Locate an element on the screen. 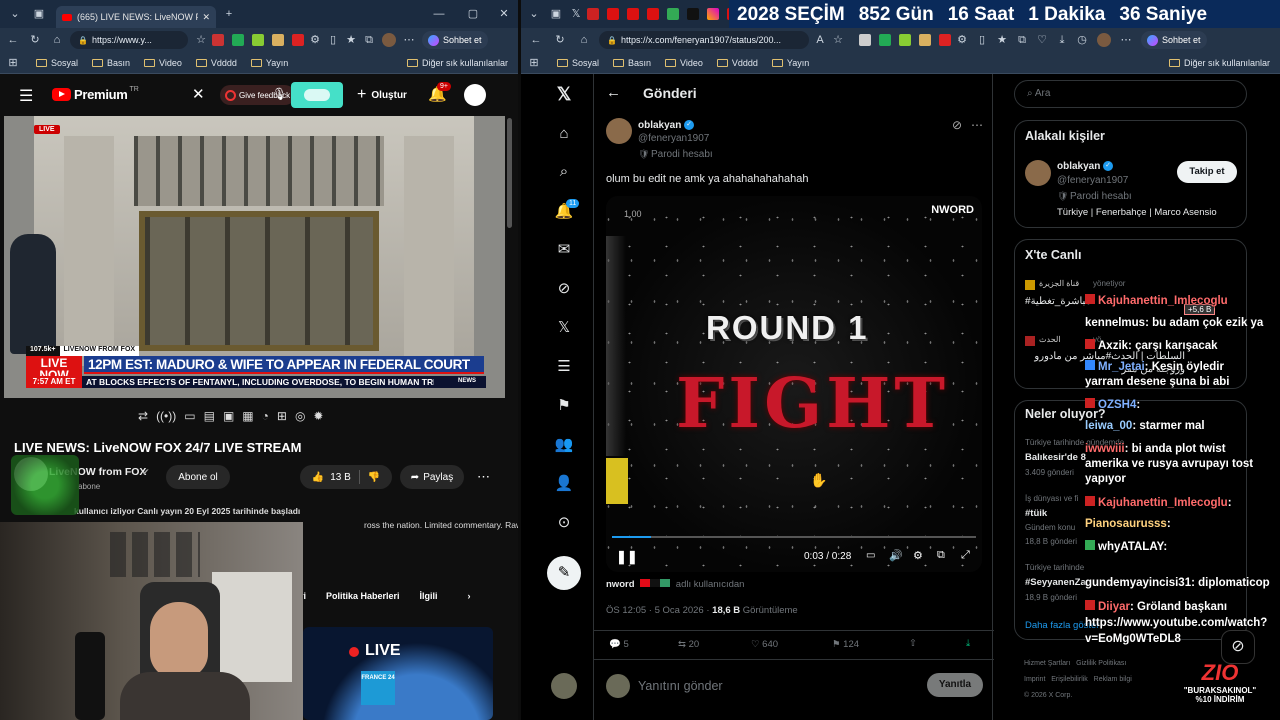 Image resolution: width=1280 pixels, height=720 pixels. post-more-icon: ⋯ is located at coordinates (977, 125).